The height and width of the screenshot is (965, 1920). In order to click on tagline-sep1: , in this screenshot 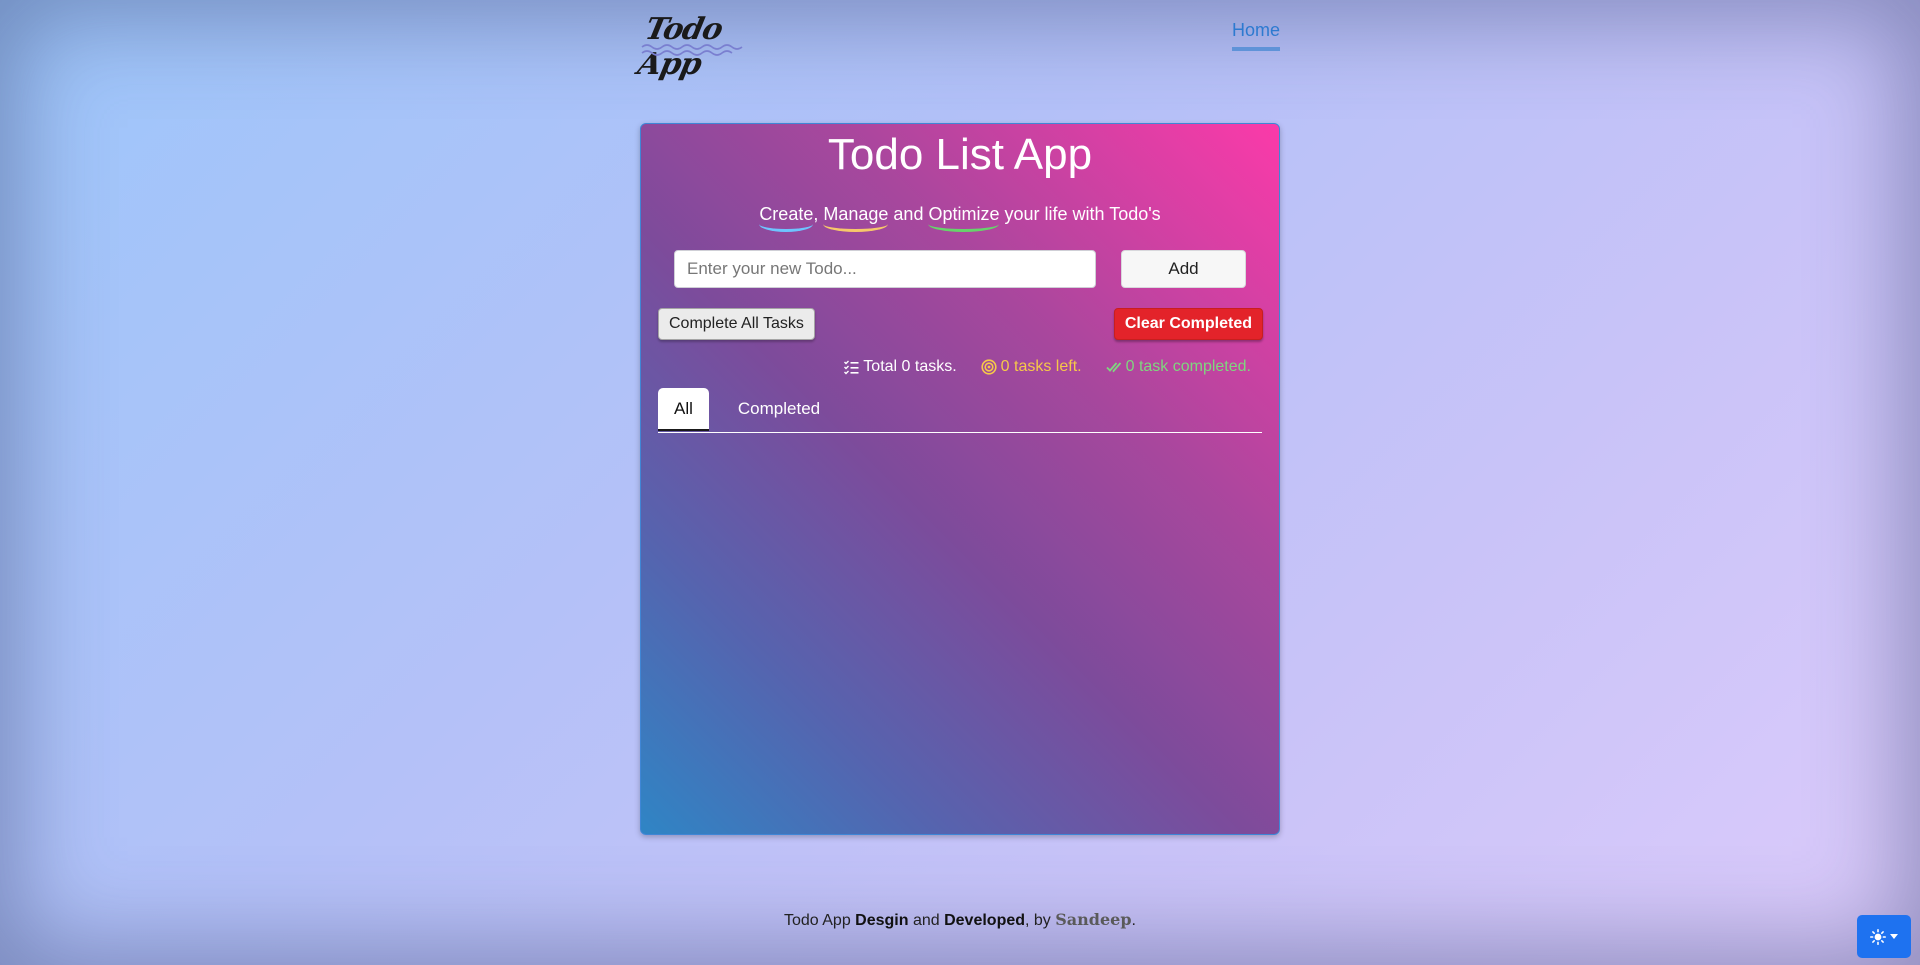, I will do `click(818, 214)`.